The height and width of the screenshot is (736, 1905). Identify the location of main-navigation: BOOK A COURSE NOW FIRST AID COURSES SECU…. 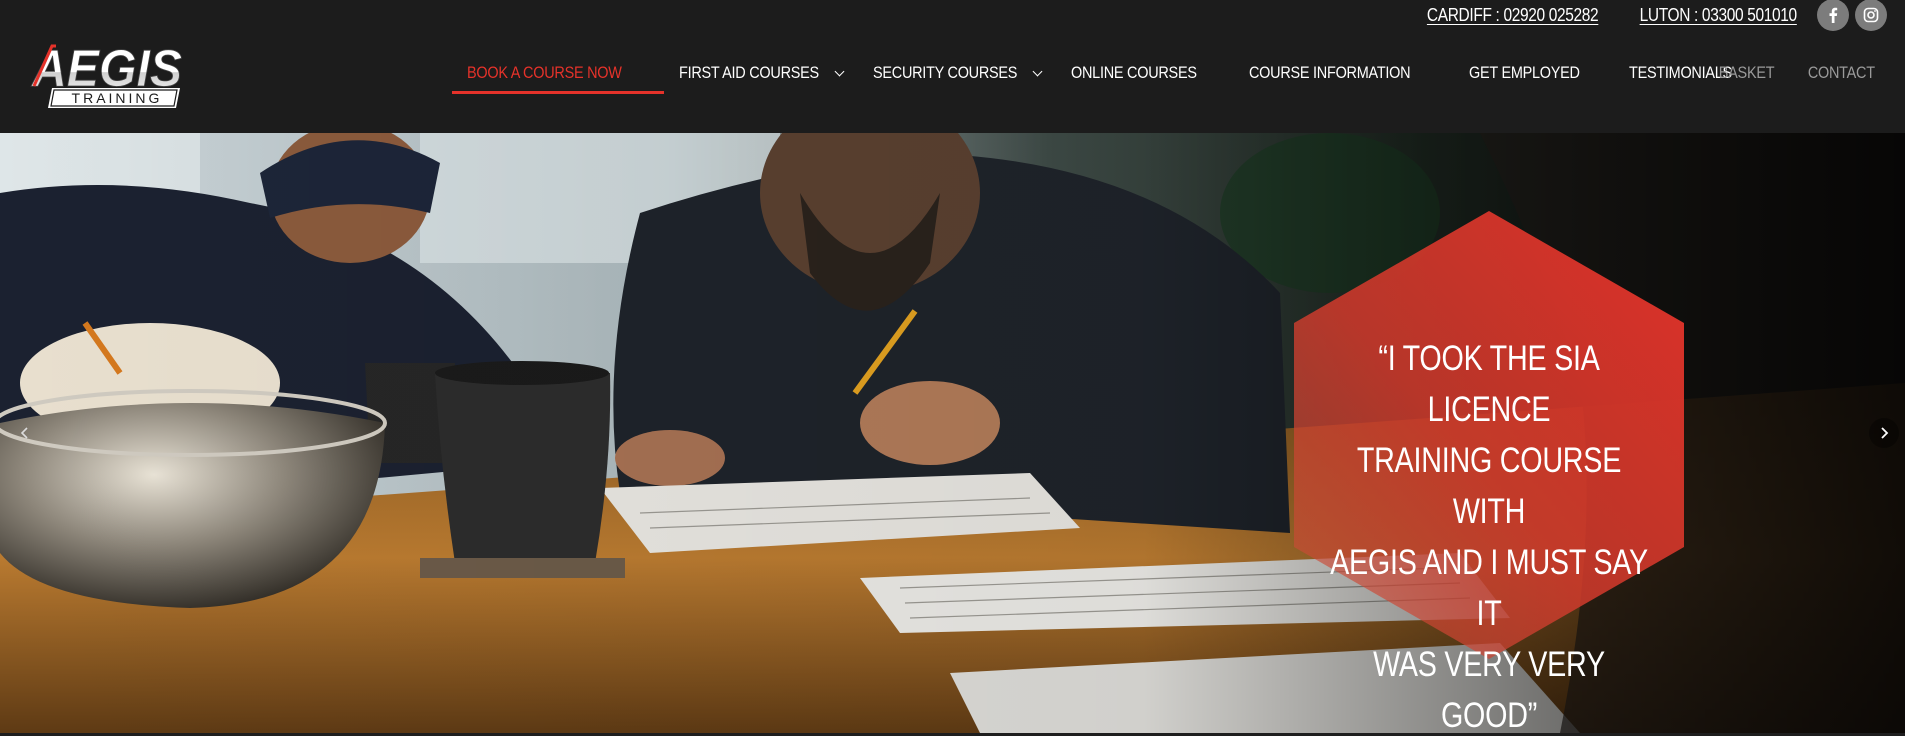
(1108, 76).